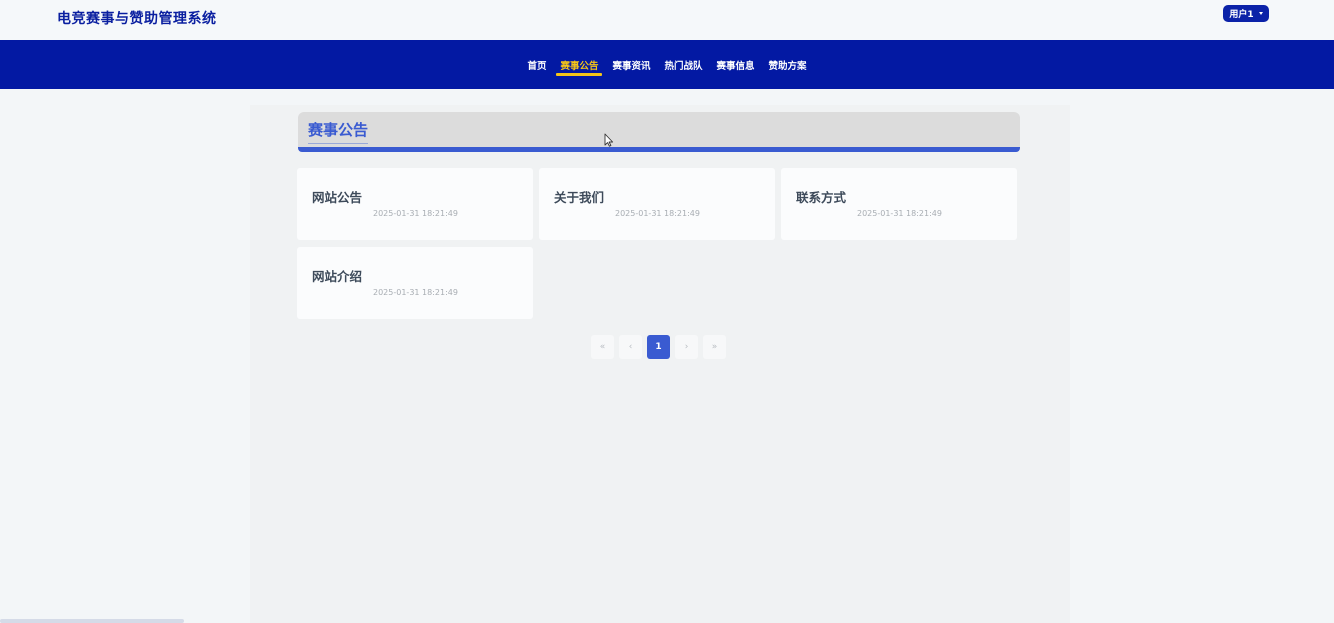 The width and height of the screenshot is (1334, 623). I want to click on announcement-card: 关于我们 2025-01-31 18:21:49, so click(657, 204).